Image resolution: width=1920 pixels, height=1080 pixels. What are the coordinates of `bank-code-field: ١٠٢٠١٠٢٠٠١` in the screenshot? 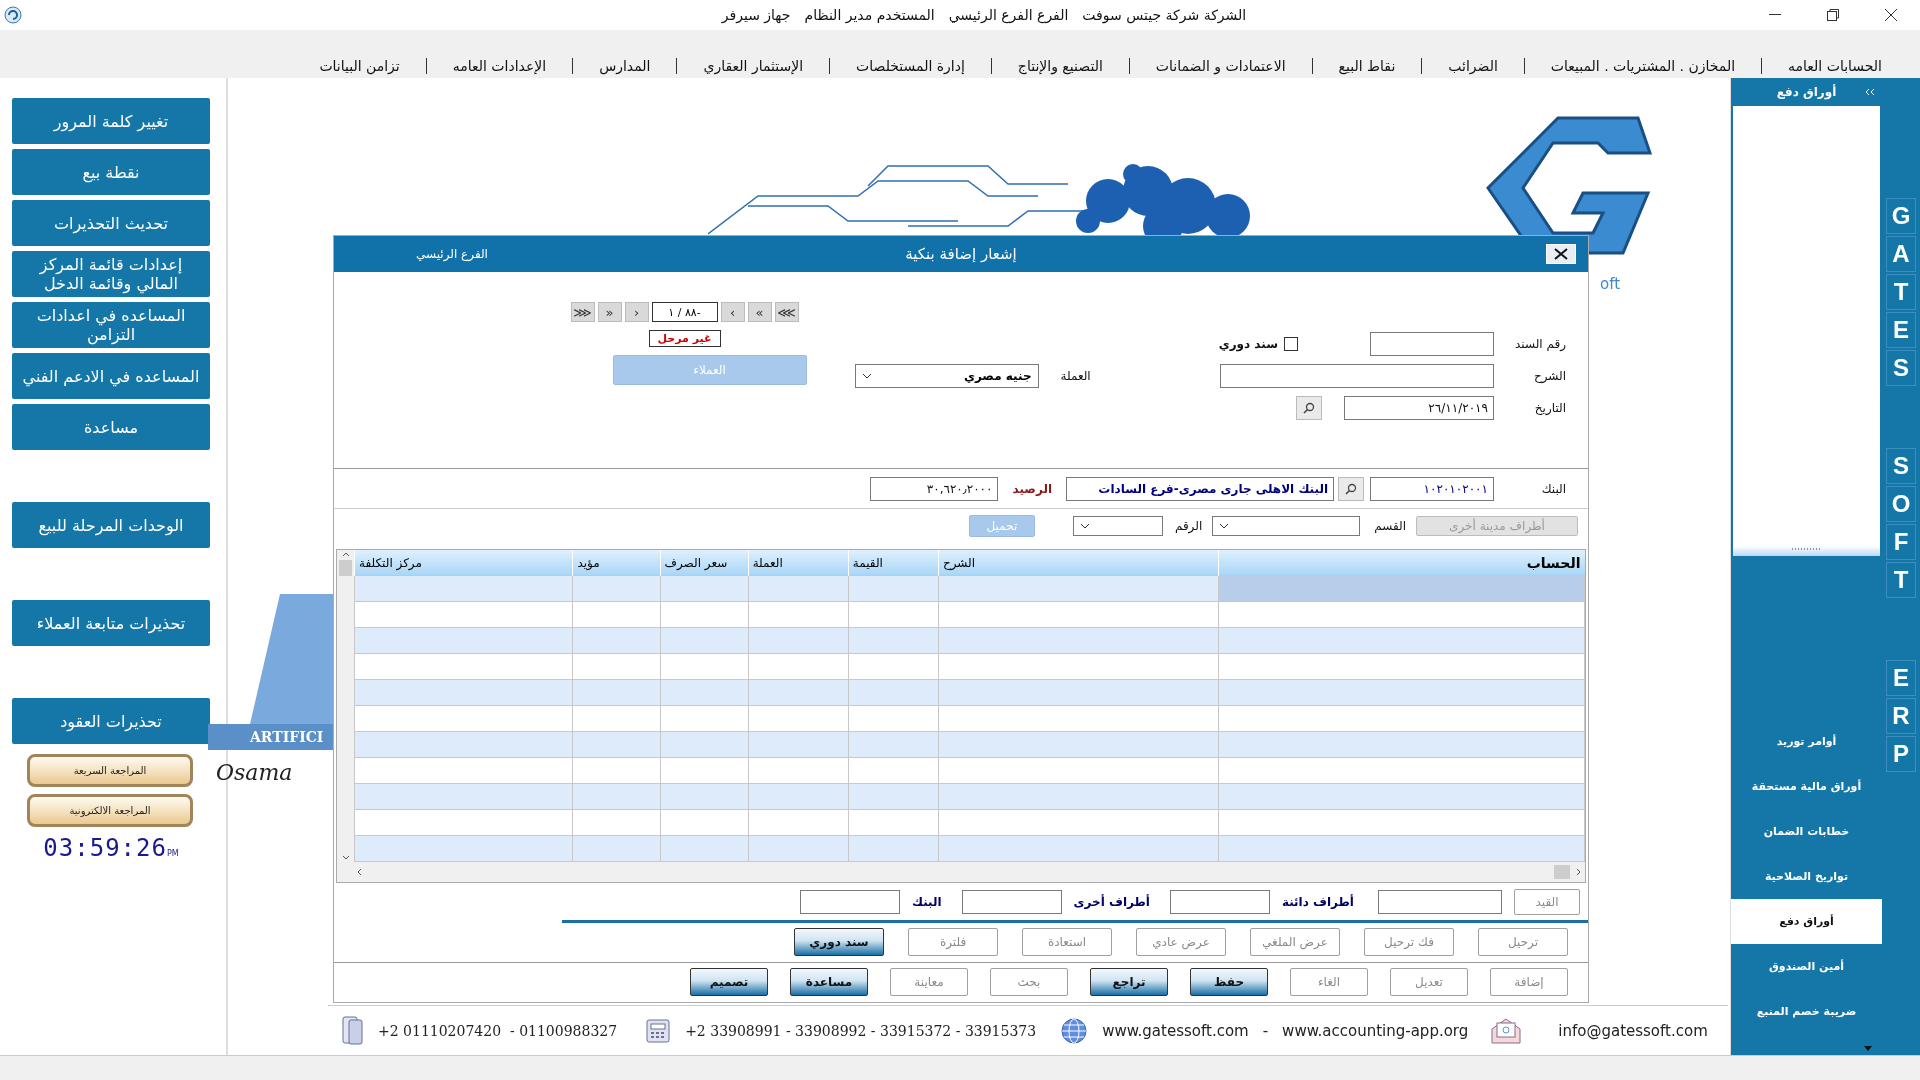 It's located at (1432, 488).